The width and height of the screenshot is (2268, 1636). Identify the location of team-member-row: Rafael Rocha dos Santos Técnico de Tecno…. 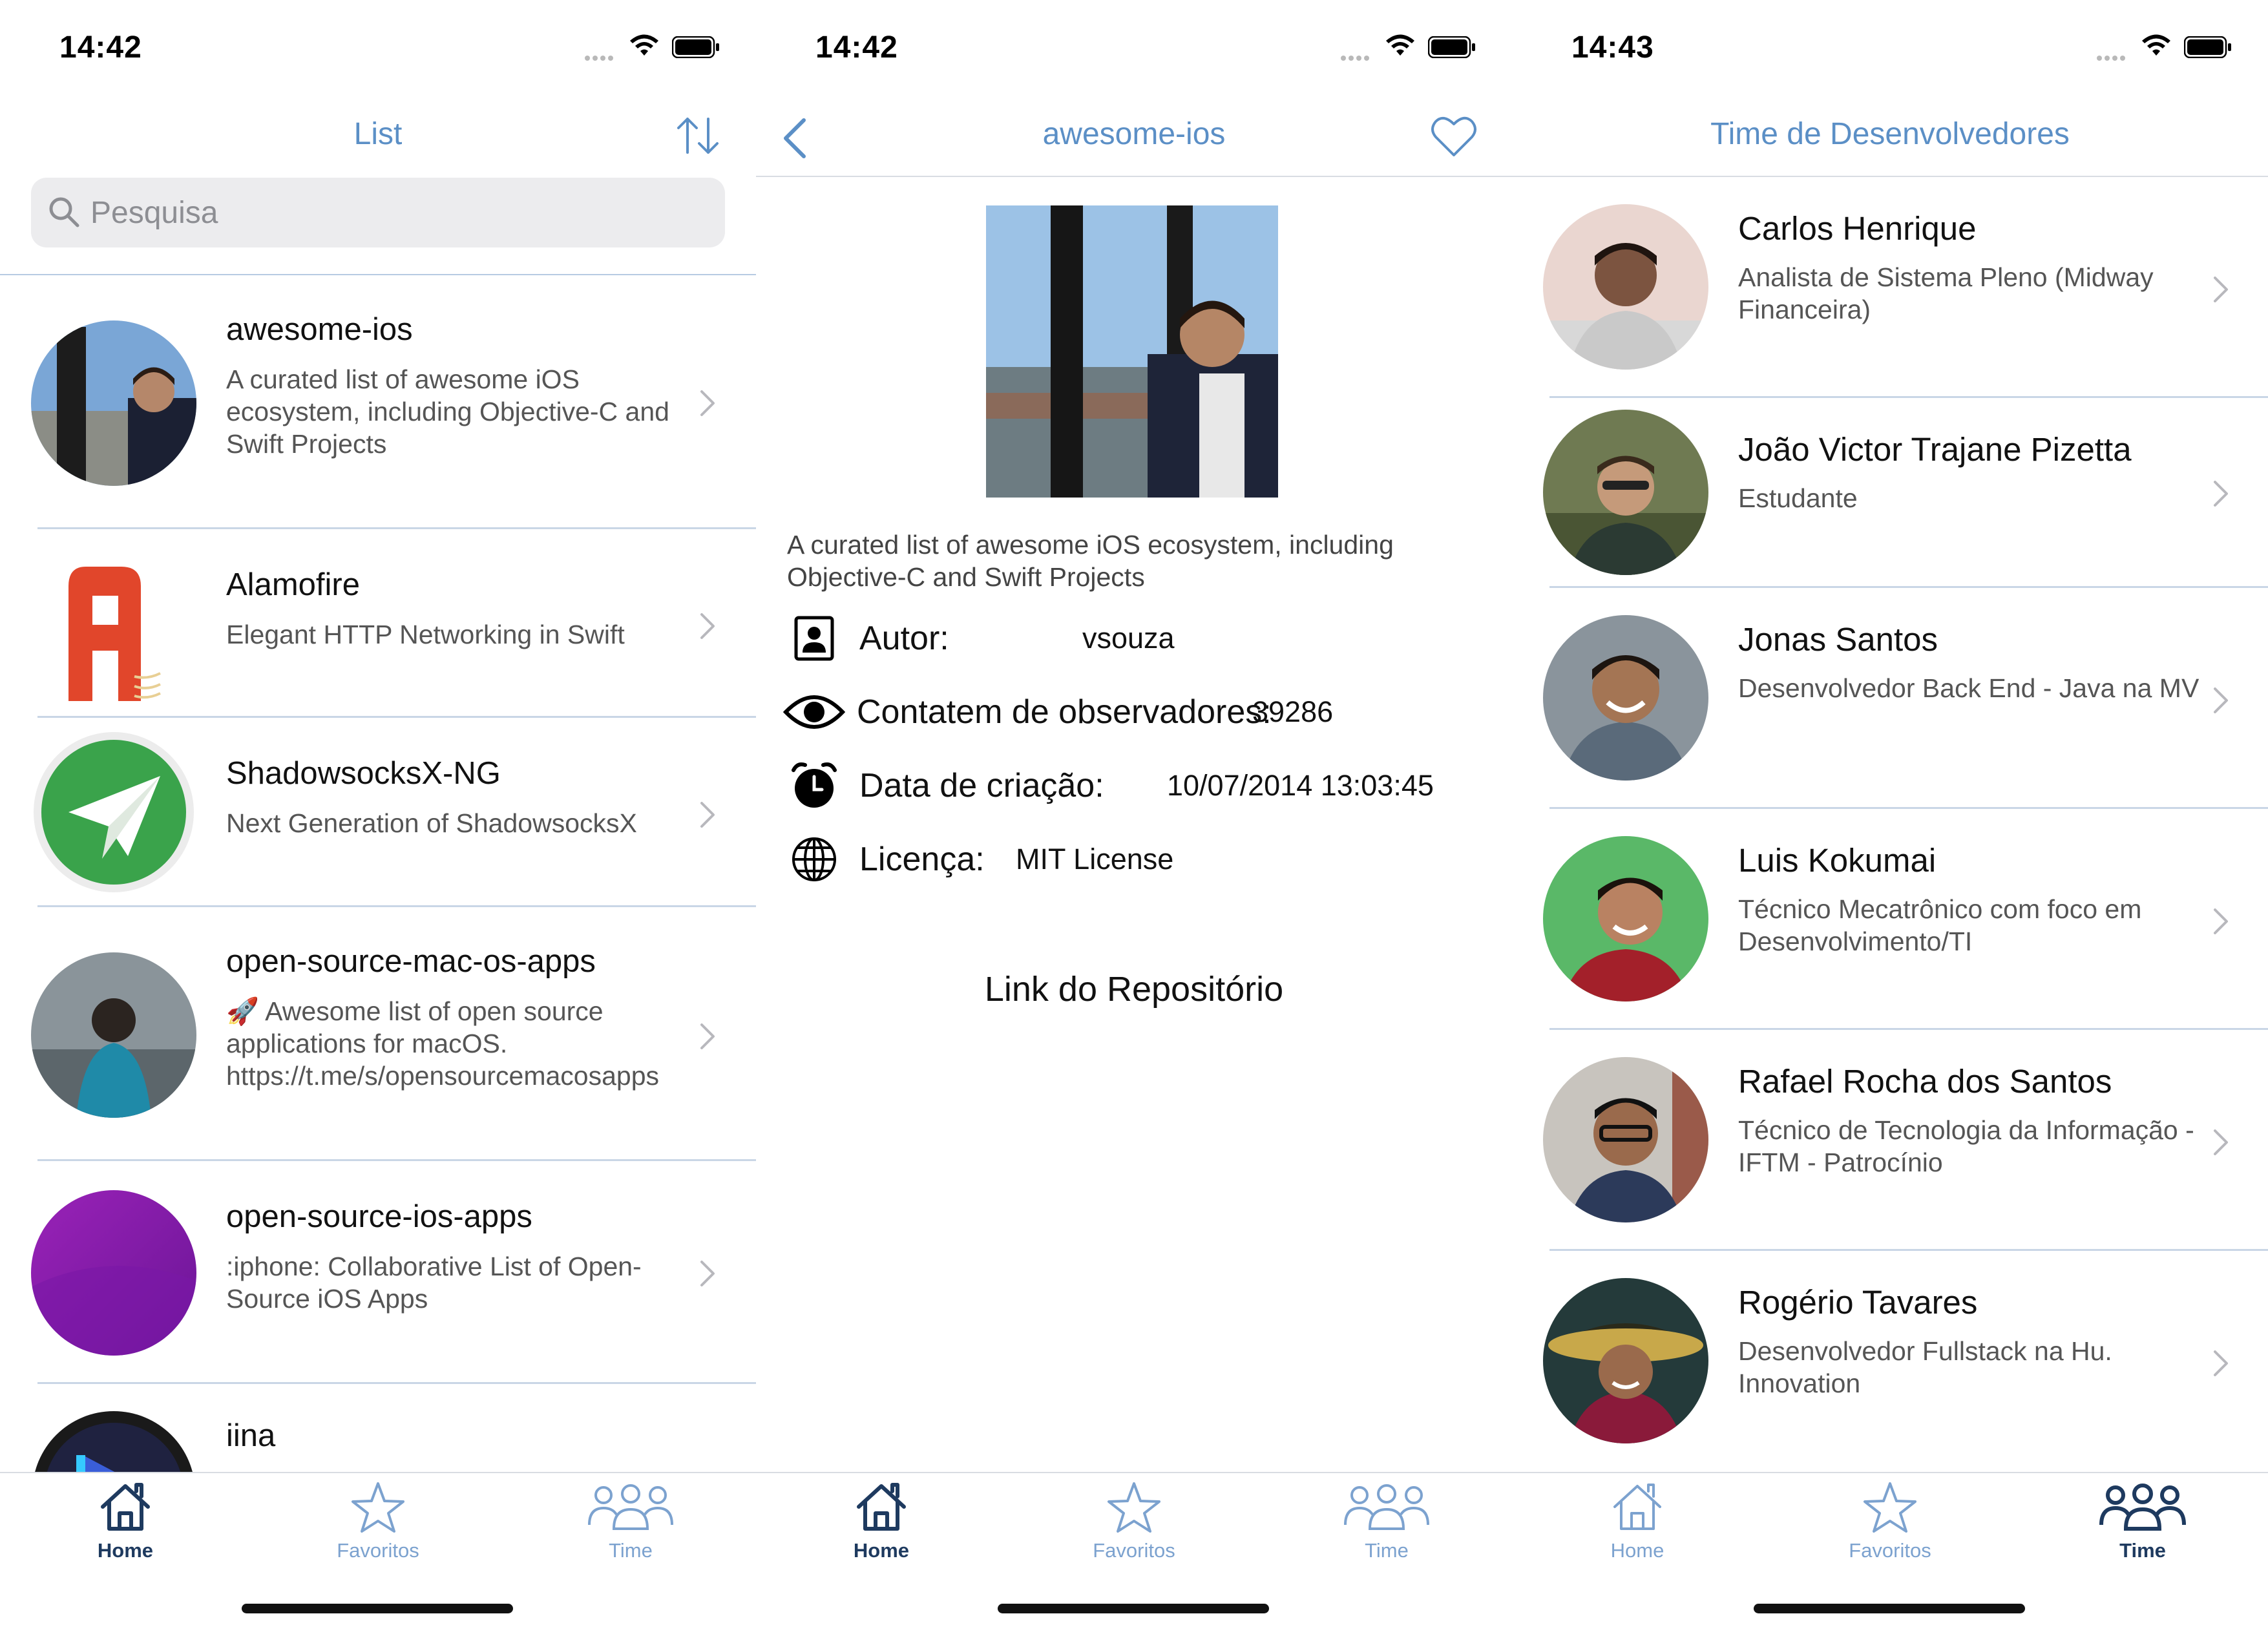
(1890, 1141).